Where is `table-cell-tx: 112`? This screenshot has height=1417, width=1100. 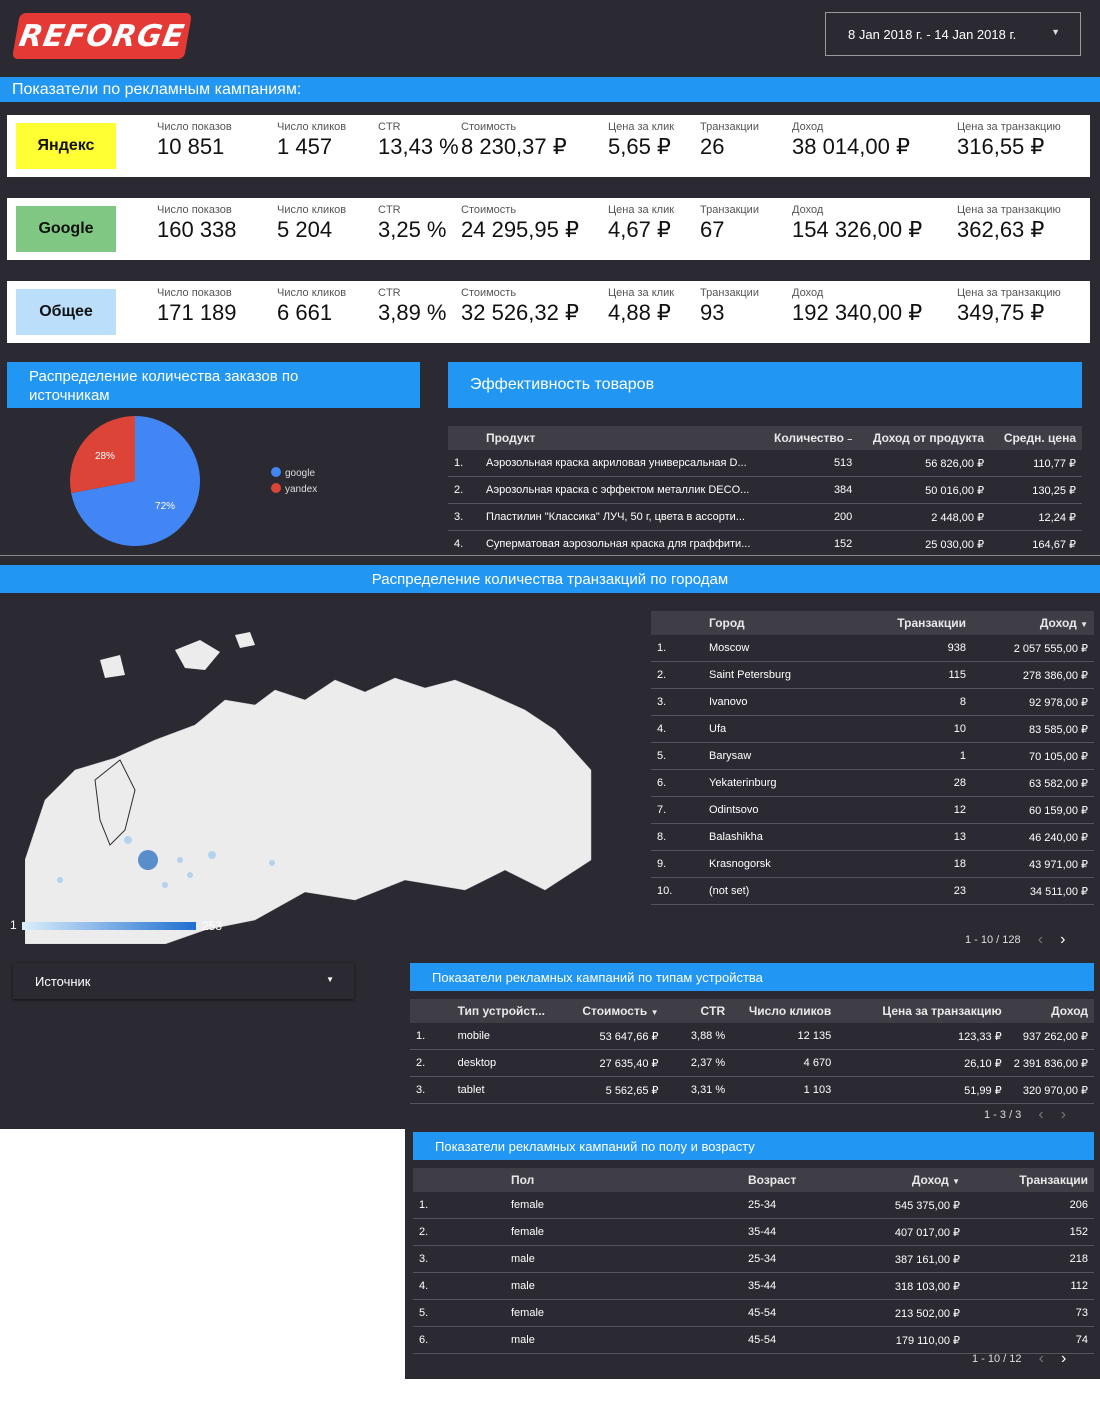 table-cell-tx: 112 is located at coordinates (1030, 1286).